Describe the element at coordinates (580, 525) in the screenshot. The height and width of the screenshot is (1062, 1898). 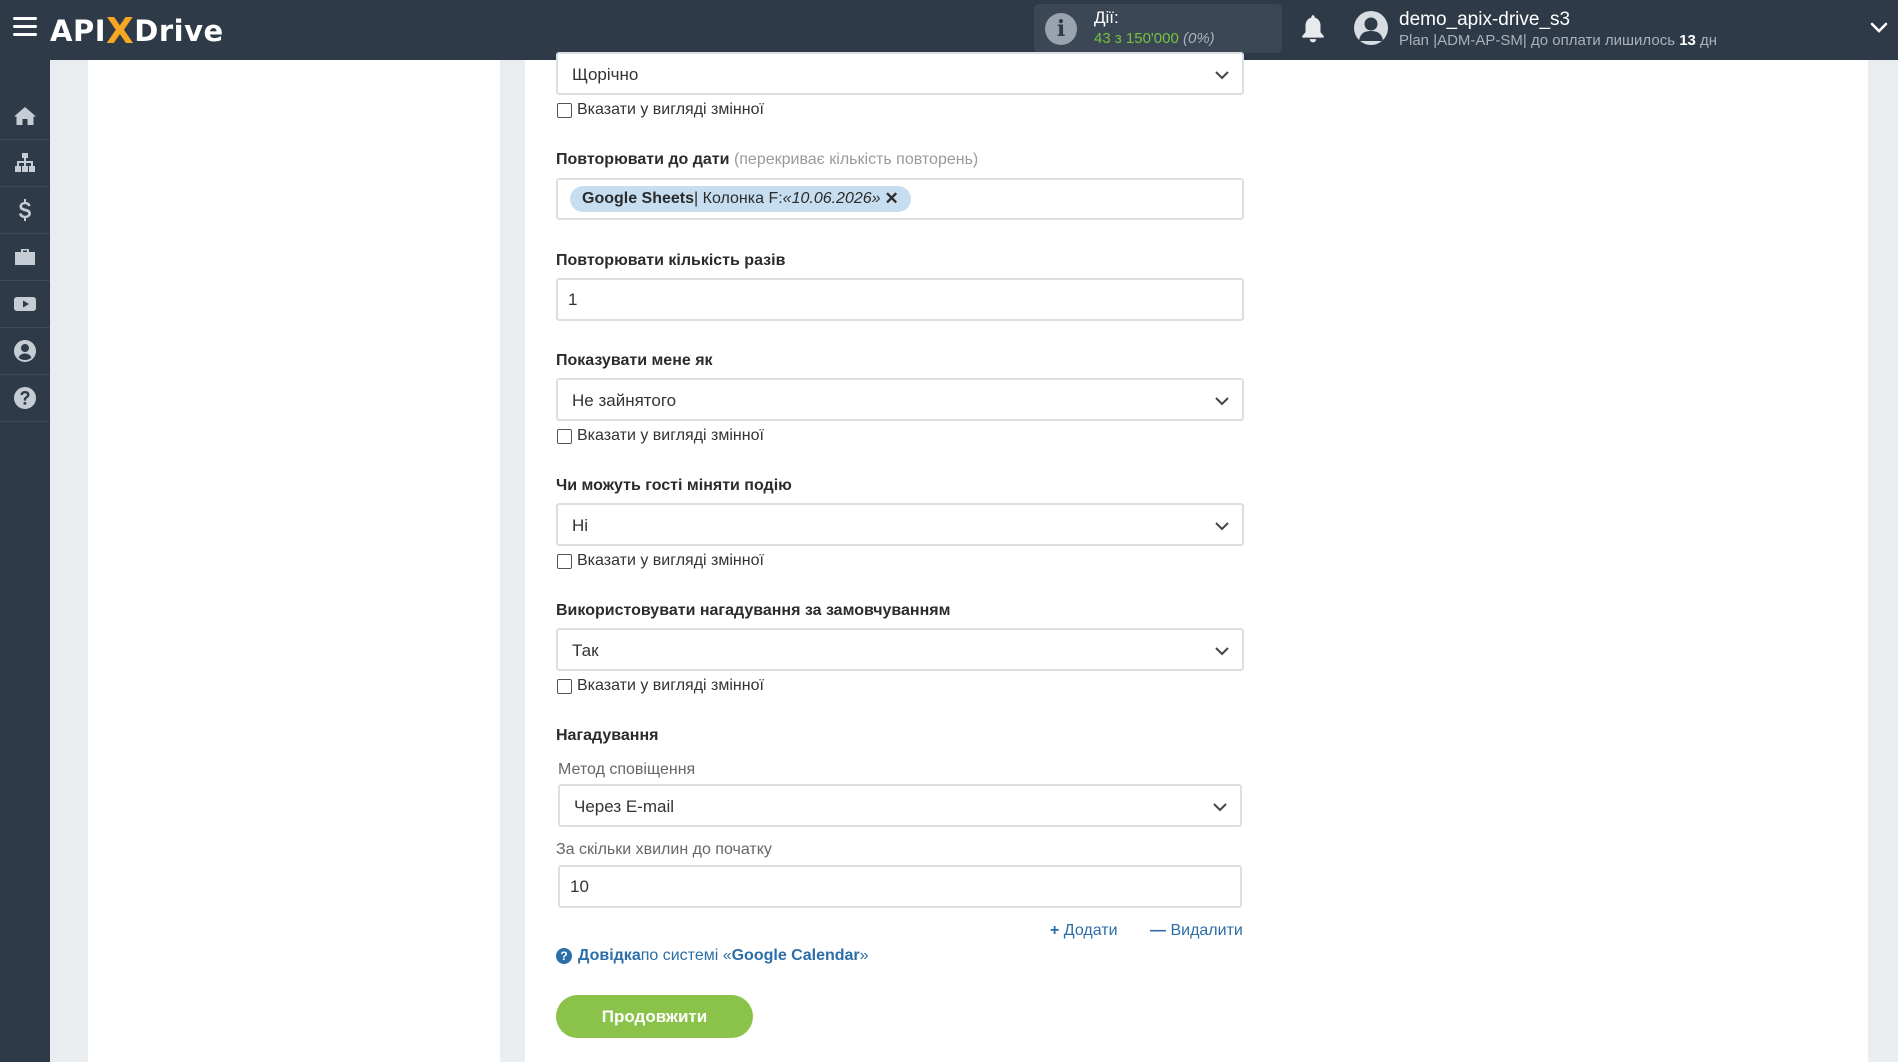
I see `guests-modify-value: Ні` at that location.